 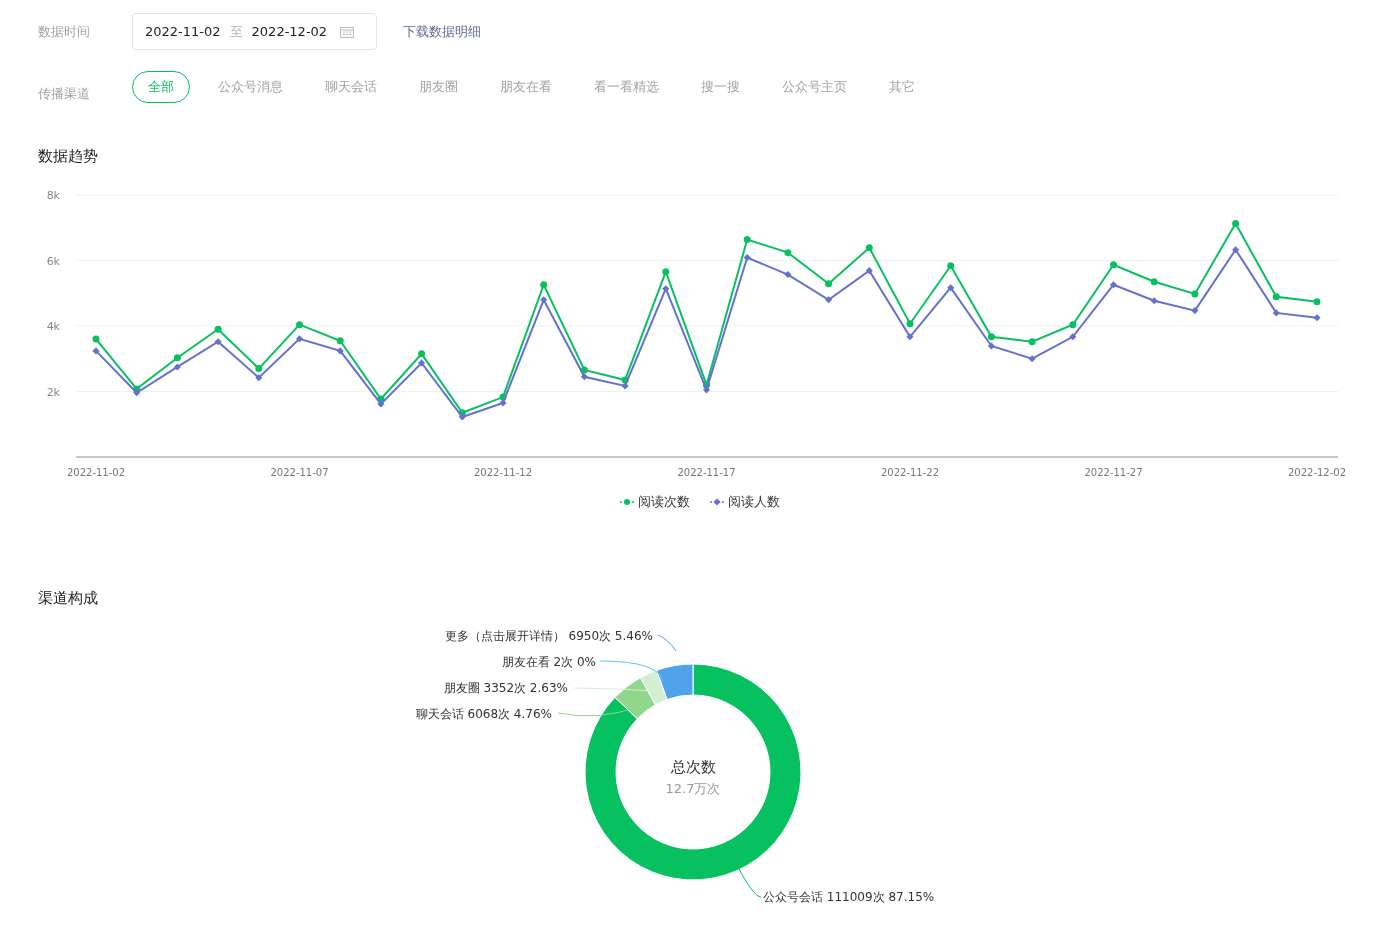 What do you see at coordinates (53, 326) in the screenshot?
I see `y-axis-label: 4k` at bounding box center [53, 326].